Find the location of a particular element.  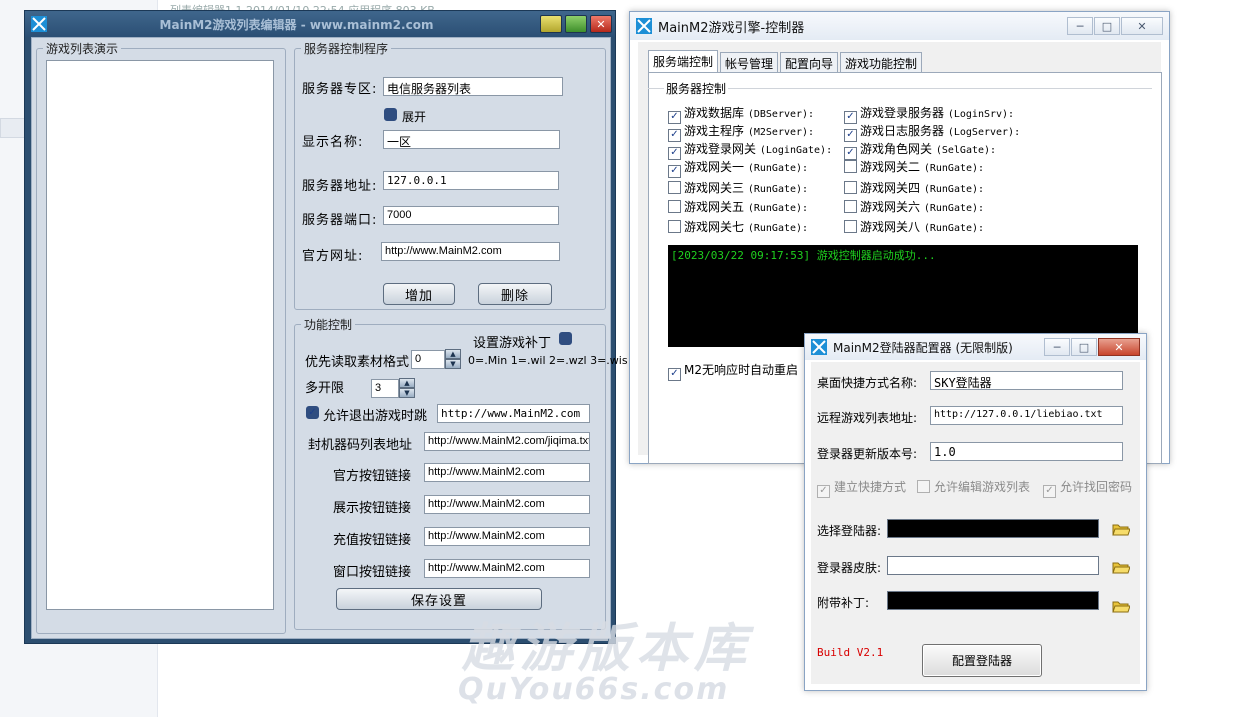

zone-input: 电信服务器列表 is located at coordinates (473, 86).